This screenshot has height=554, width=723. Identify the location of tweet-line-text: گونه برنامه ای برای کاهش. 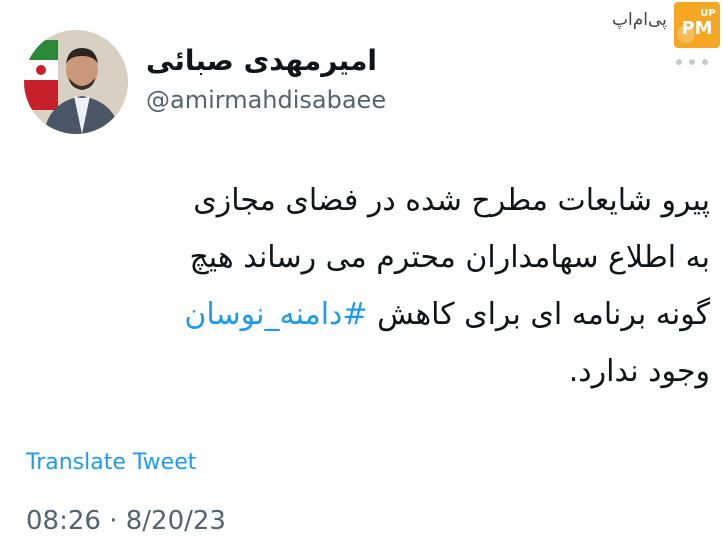
(538, 314).